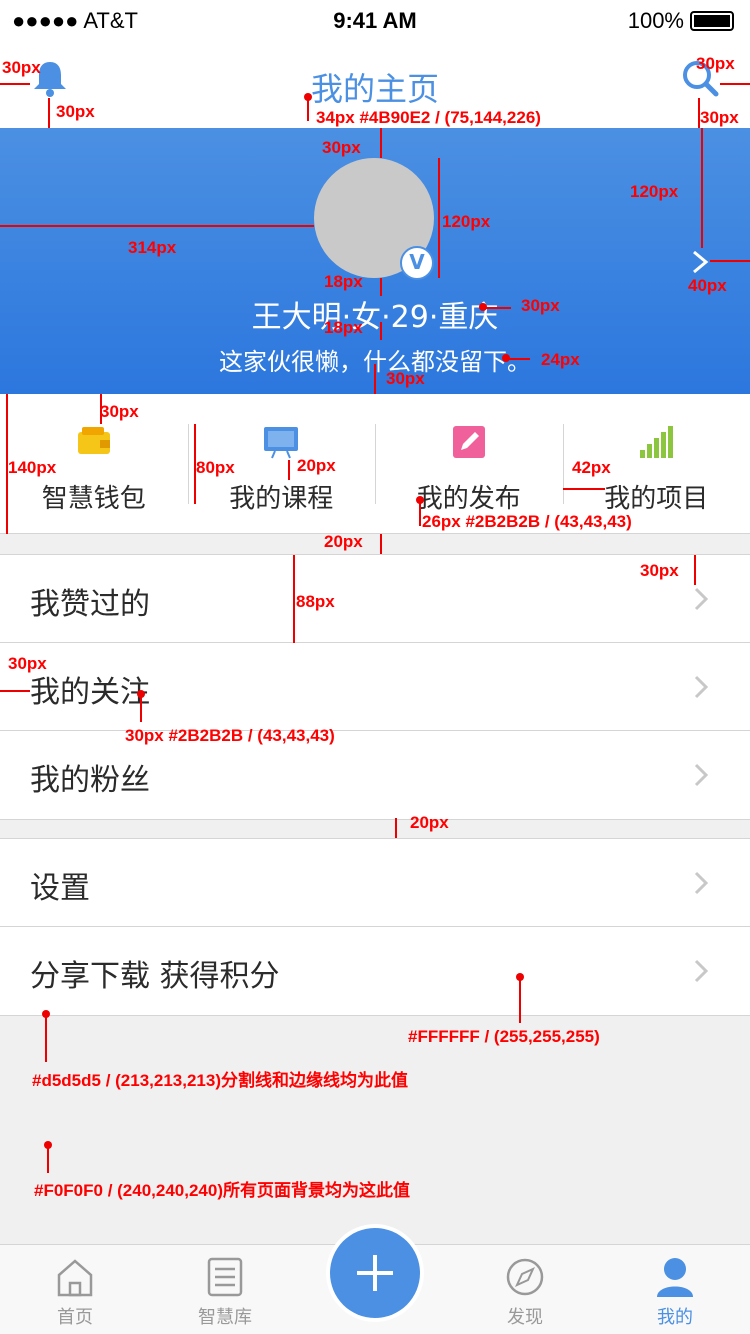 This screenshot has height=1334, width=750. I want to click on status-bar: ●●●●● AT&T 9:41 AM 100%, so click(375, 20).